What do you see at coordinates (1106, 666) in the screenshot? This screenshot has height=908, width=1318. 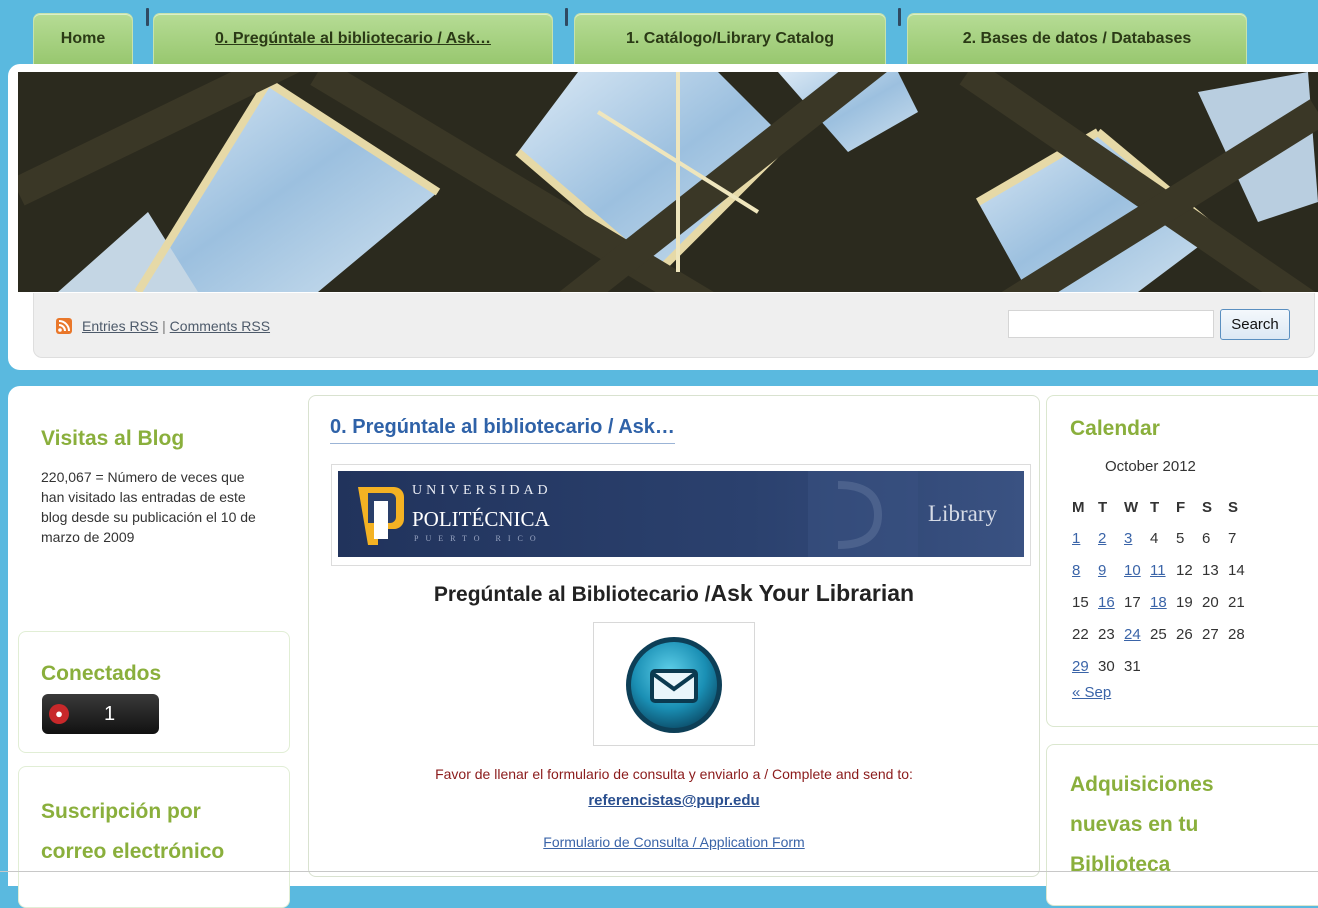 I see `calendar-day: 30` at bounding box center [1106, 666].